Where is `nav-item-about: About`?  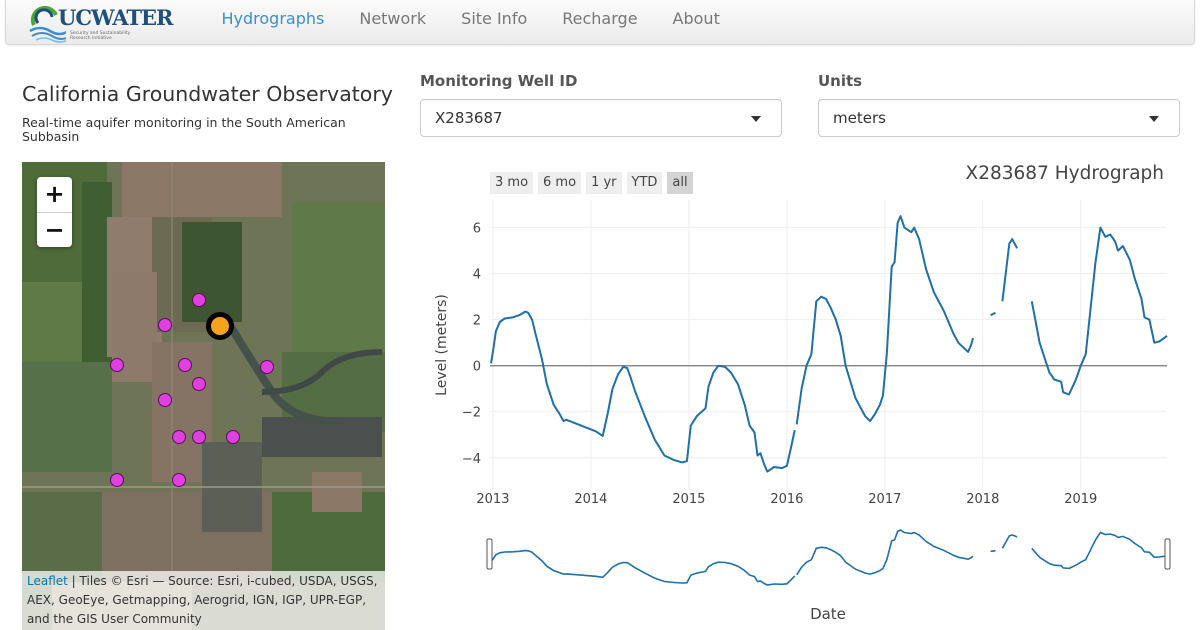 nav-item-about: About is located at coordinates (696, 22).